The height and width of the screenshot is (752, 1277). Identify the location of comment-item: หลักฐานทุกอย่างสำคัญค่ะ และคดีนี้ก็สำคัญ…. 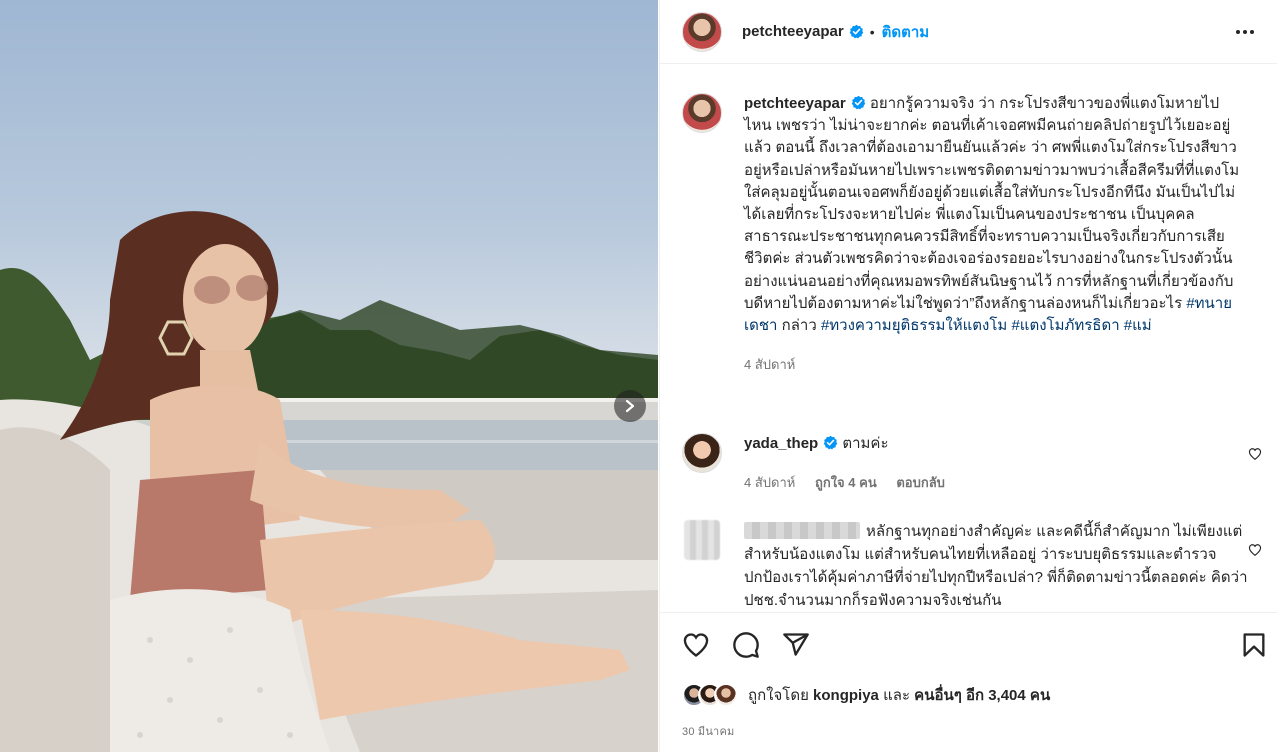
(977, 565).